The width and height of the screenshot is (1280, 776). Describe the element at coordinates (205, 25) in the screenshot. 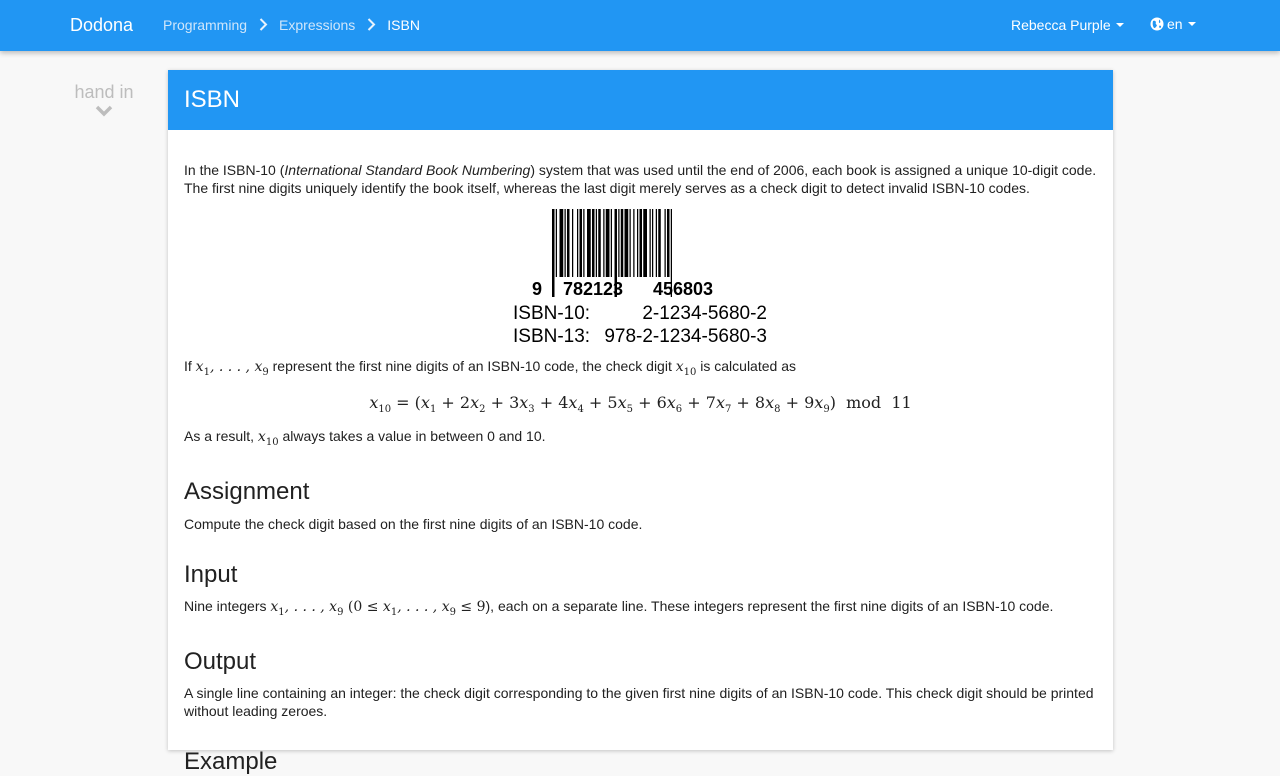

I see `breadcrumb-programming: Programming` at that location.